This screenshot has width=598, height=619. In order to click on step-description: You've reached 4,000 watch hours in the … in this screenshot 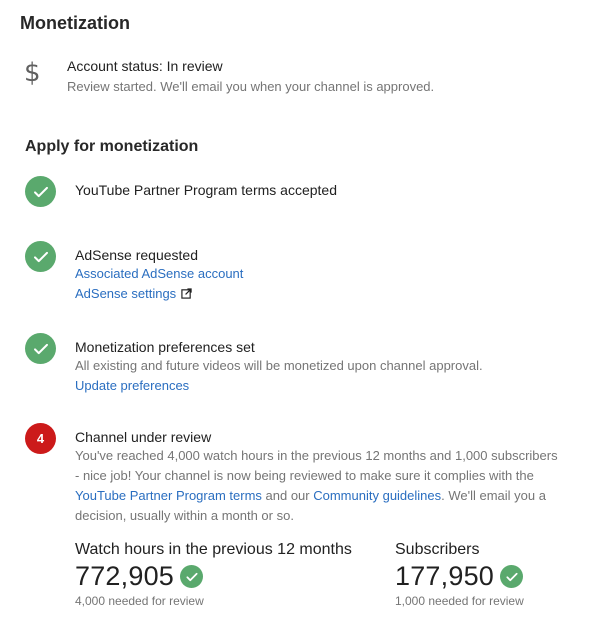, I will do `click(317, 486)`.